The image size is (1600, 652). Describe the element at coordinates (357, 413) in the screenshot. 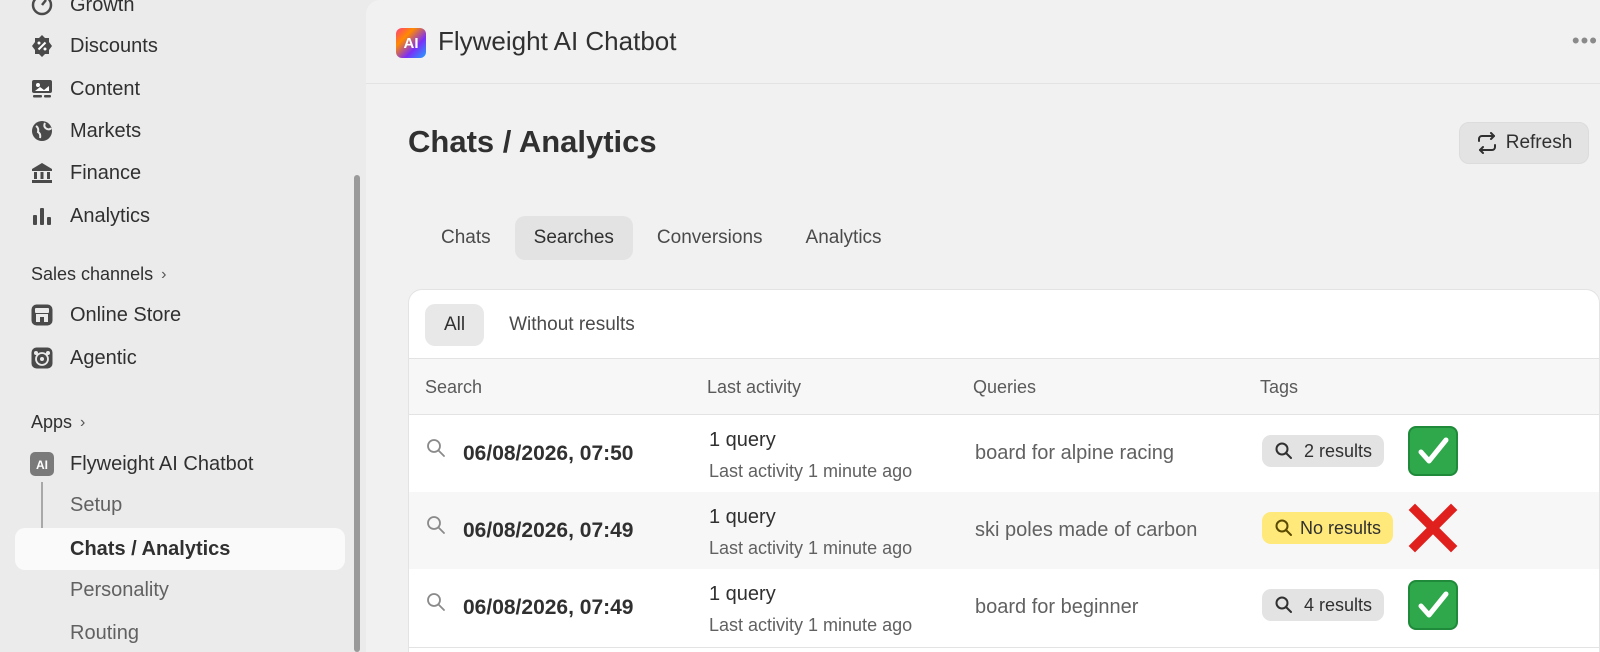

I see `sidebar-scrollbar` at that location.